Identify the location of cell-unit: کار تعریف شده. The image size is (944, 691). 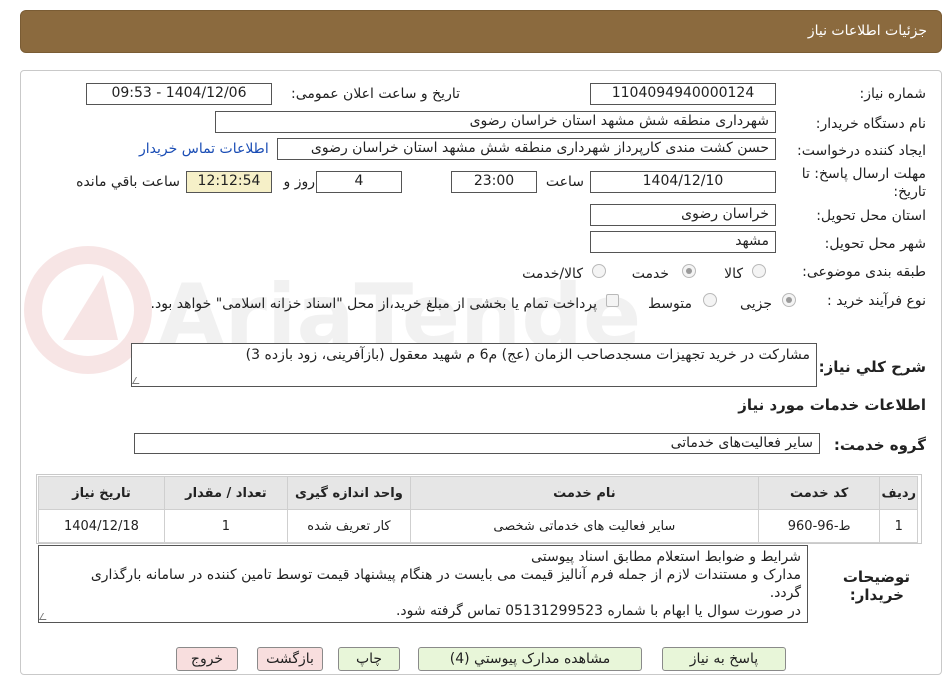
(348, 526).